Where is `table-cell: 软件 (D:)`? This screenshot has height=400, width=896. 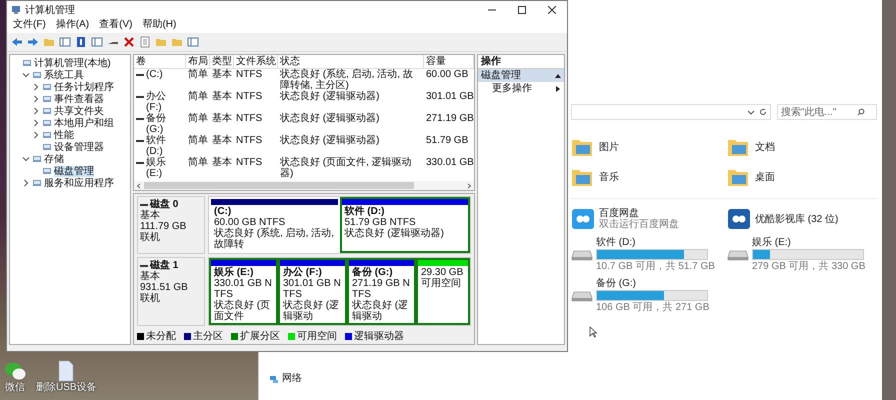 table-cell: 软件 (D:) is located at coordinates (160, 146).